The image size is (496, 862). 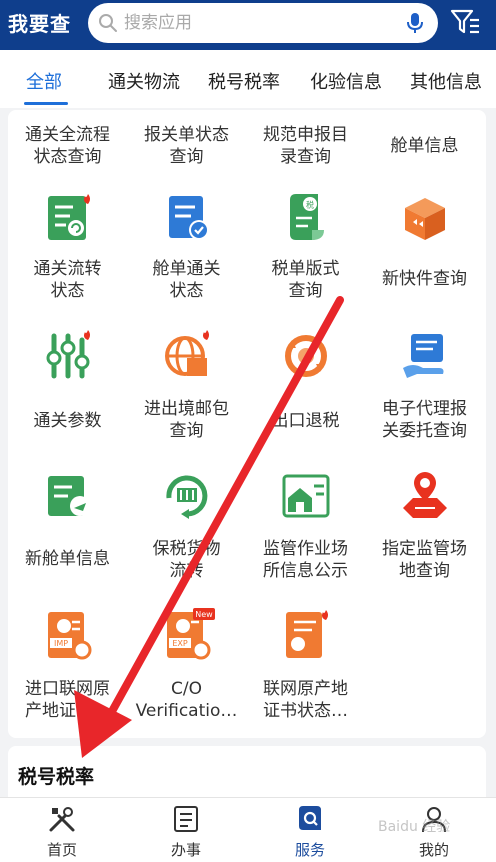 What do you see at coordinates (422, 356) in the screenshot?
I see `hand-document-icon` at bounding box center [422, 356].